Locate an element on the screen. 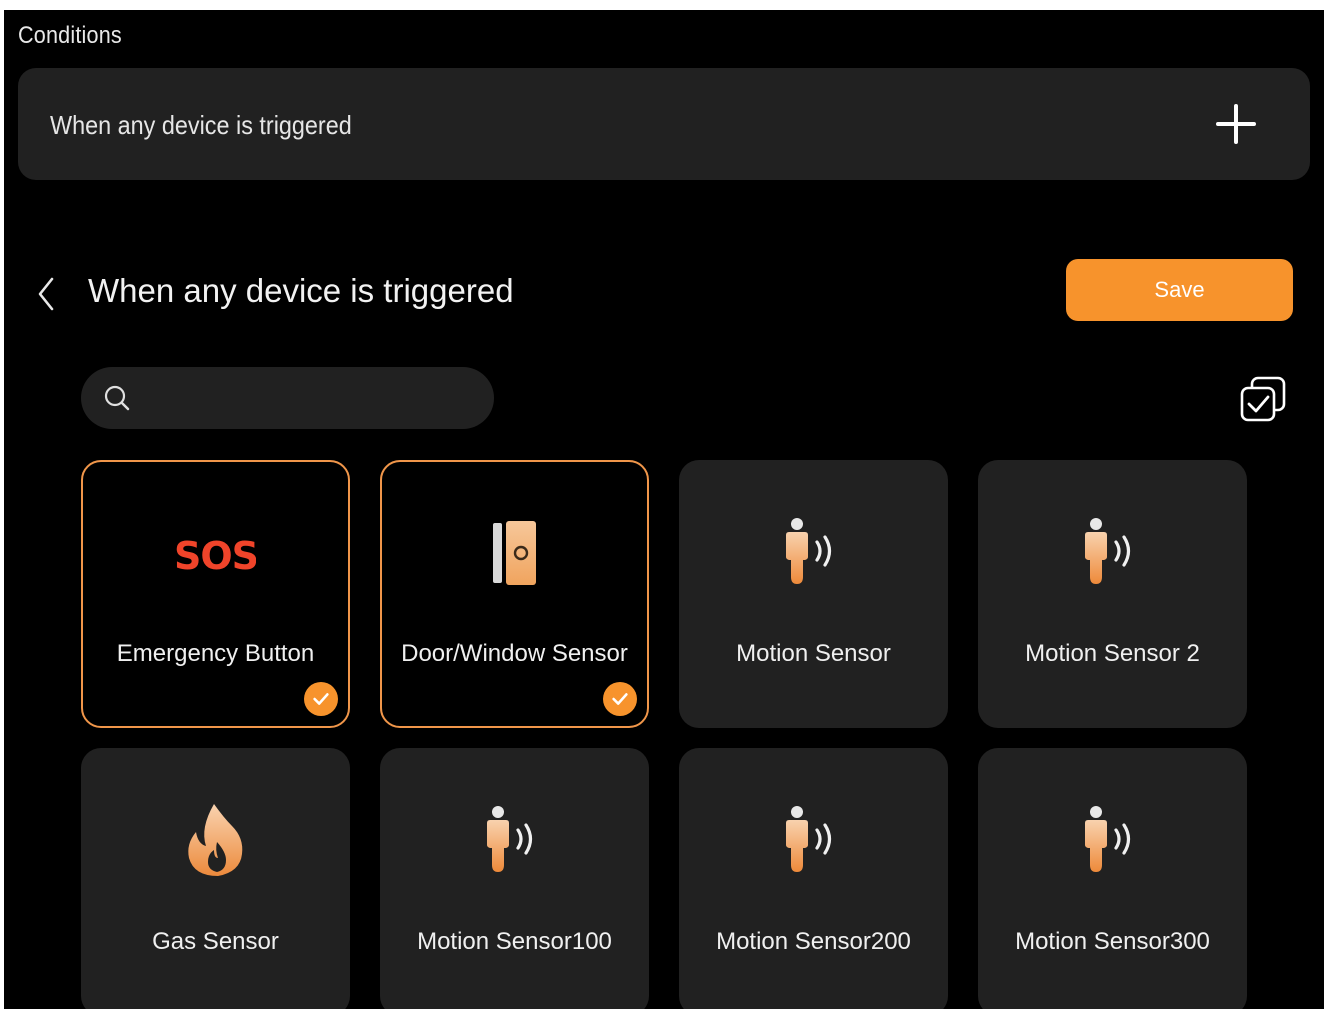 This screenshot has height=1009, width=1324. device-label: Motion Sensor100 is located at coordinates (514, 941).